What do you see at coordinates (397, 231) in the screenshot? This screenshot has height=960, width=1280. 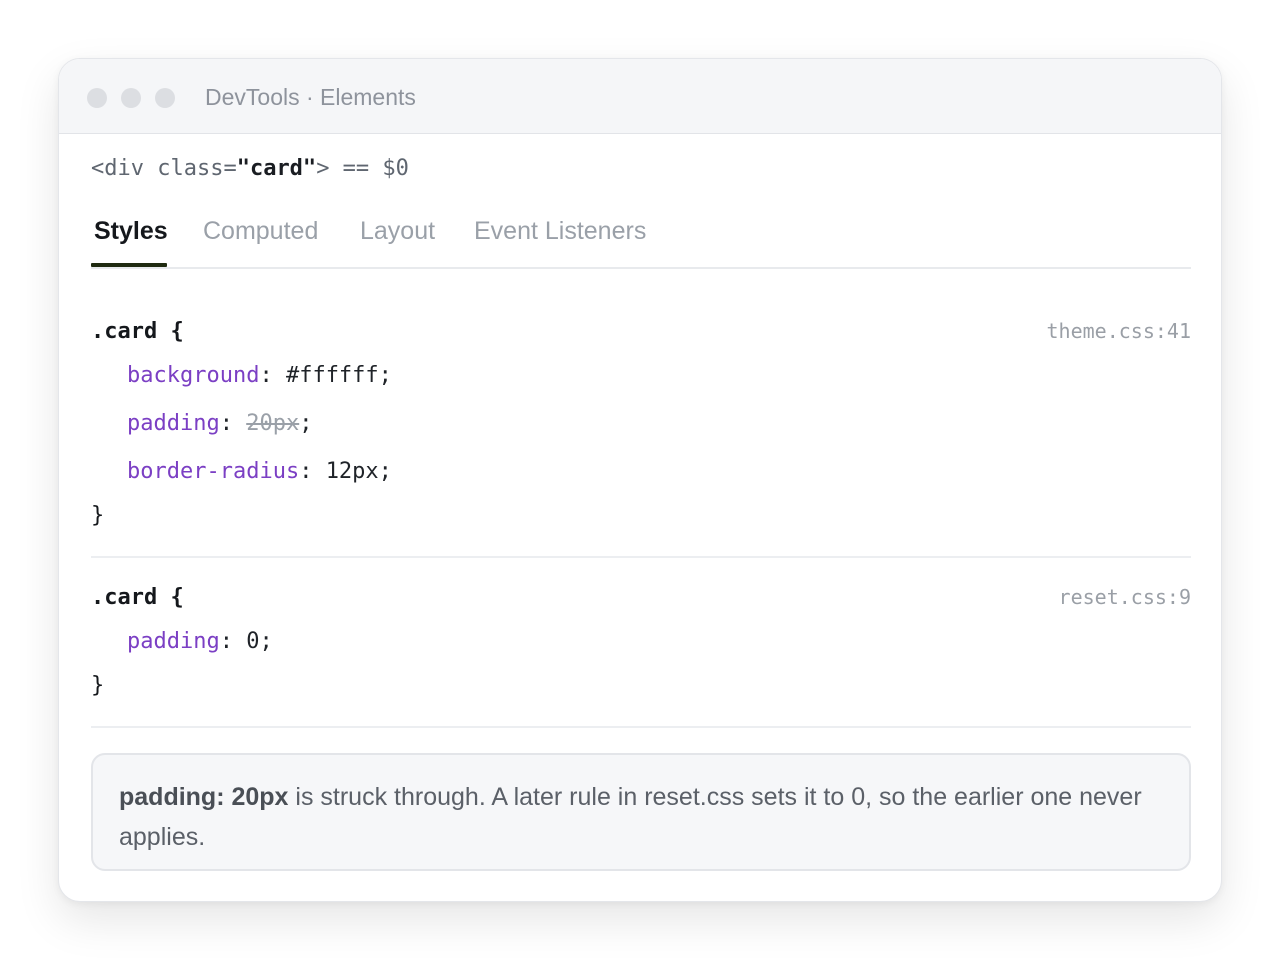 I see `tab-layout: Layout` at bounding box center [397, 231].